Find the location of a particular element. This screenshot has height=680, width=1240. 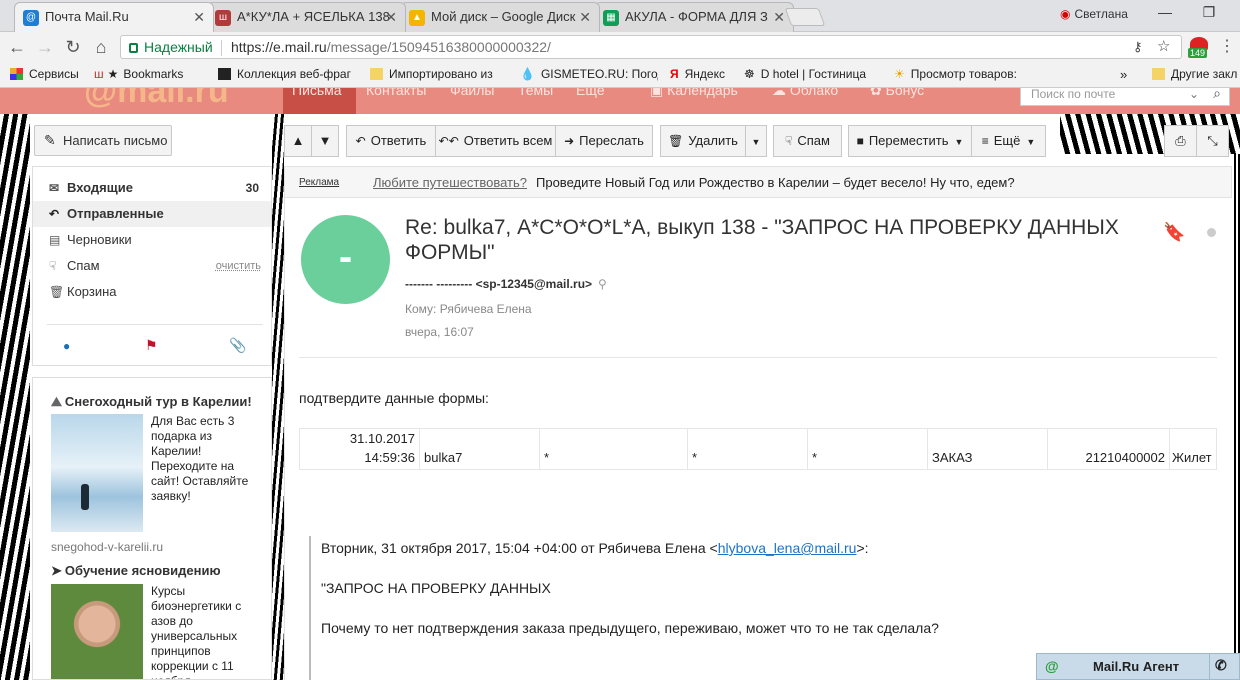

nav-bonus: ✿ Бонус is located at coordinates (897, 93).